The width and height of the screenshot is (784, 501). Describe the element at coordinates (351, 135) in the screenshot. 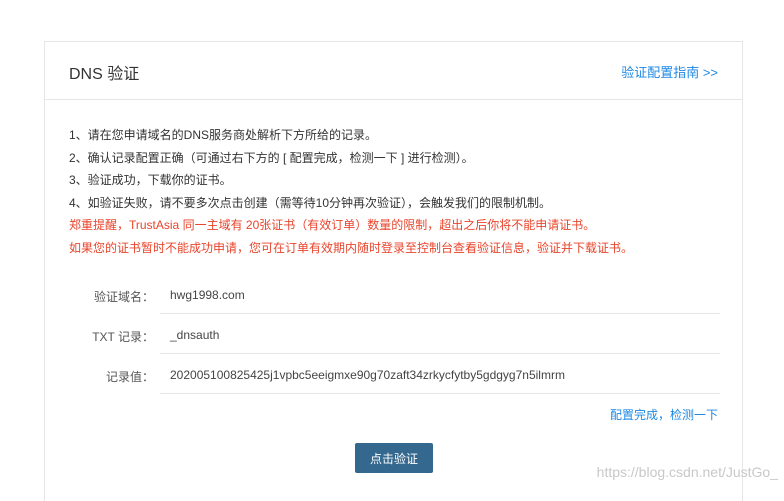

I see `instruction-line: 1、请在您申请域名的DNS服务商处解析下方所给的记录。` at that location.